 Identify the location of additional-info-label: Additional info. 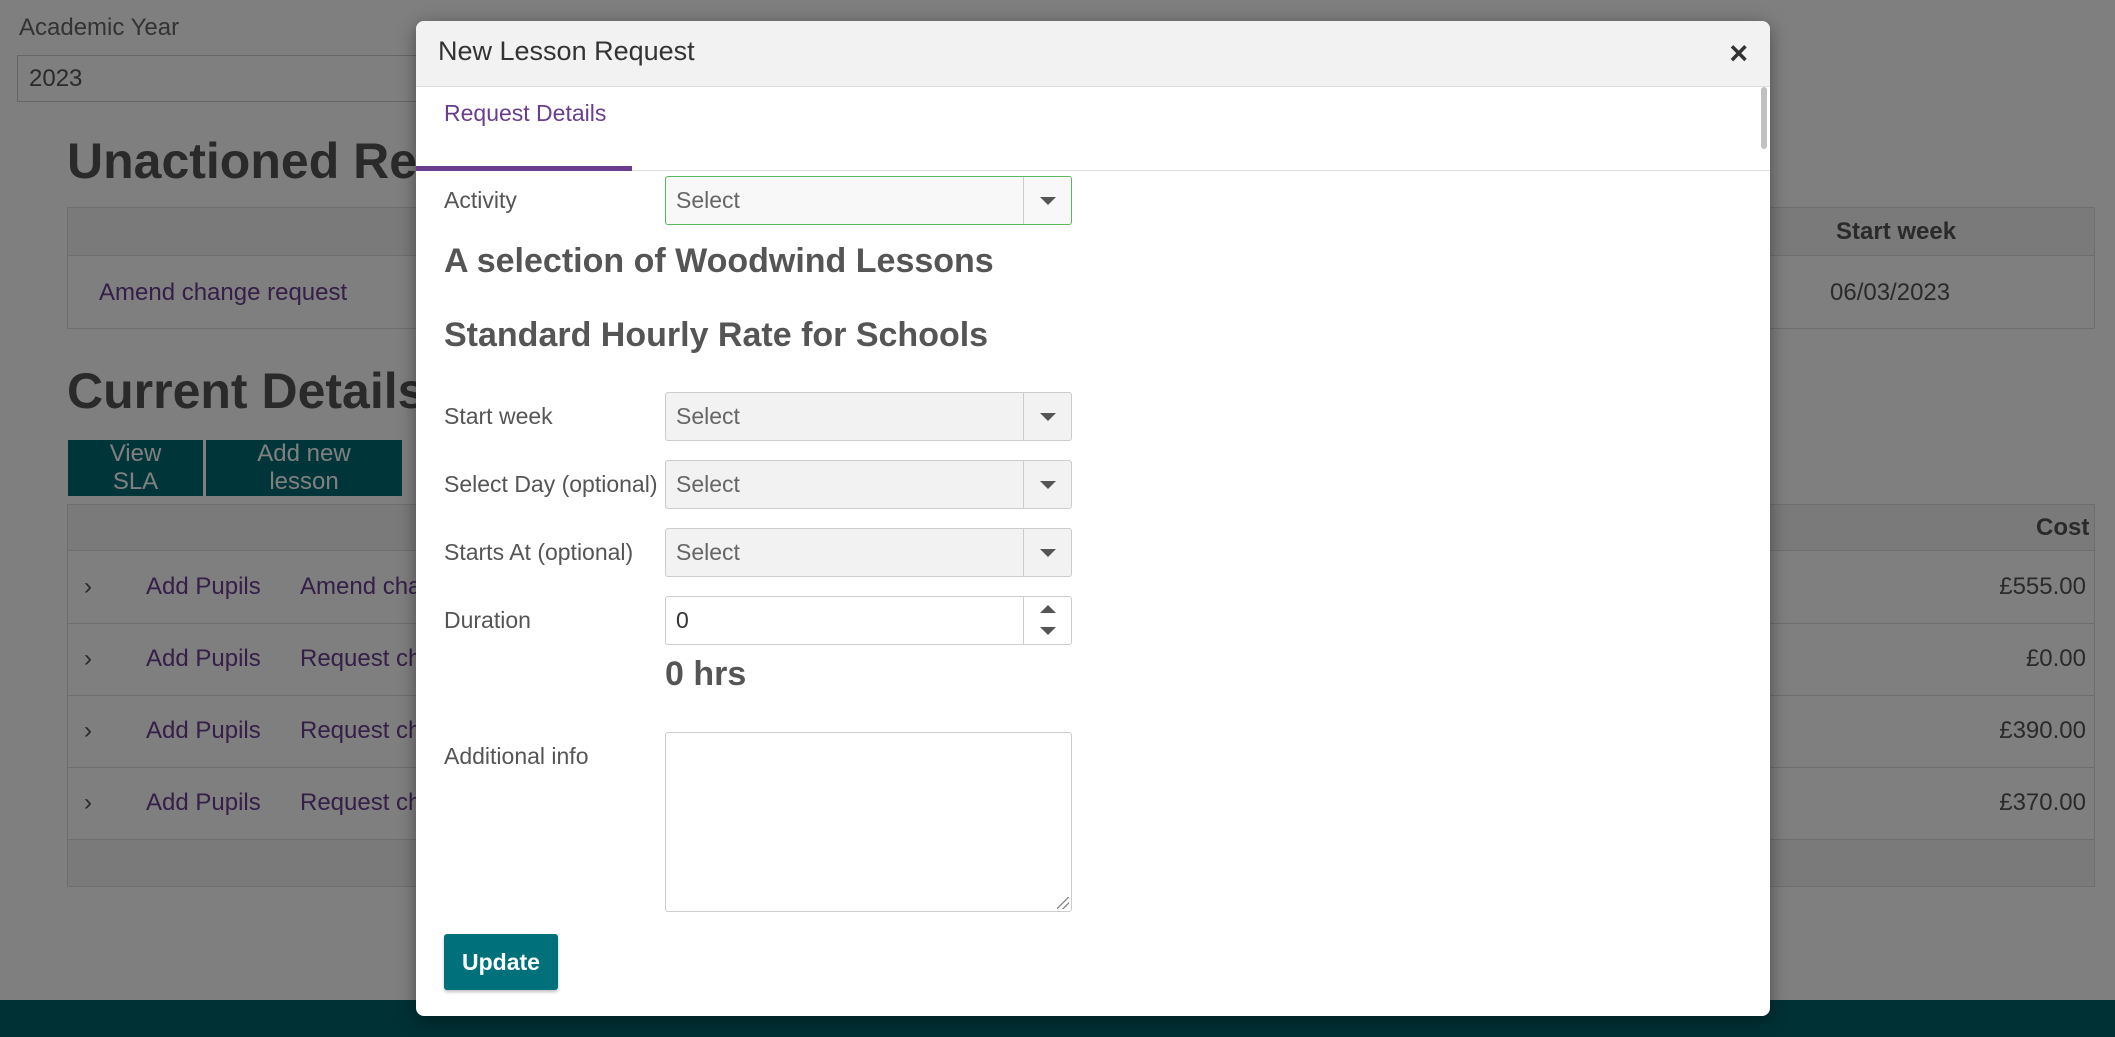
(516, 756).